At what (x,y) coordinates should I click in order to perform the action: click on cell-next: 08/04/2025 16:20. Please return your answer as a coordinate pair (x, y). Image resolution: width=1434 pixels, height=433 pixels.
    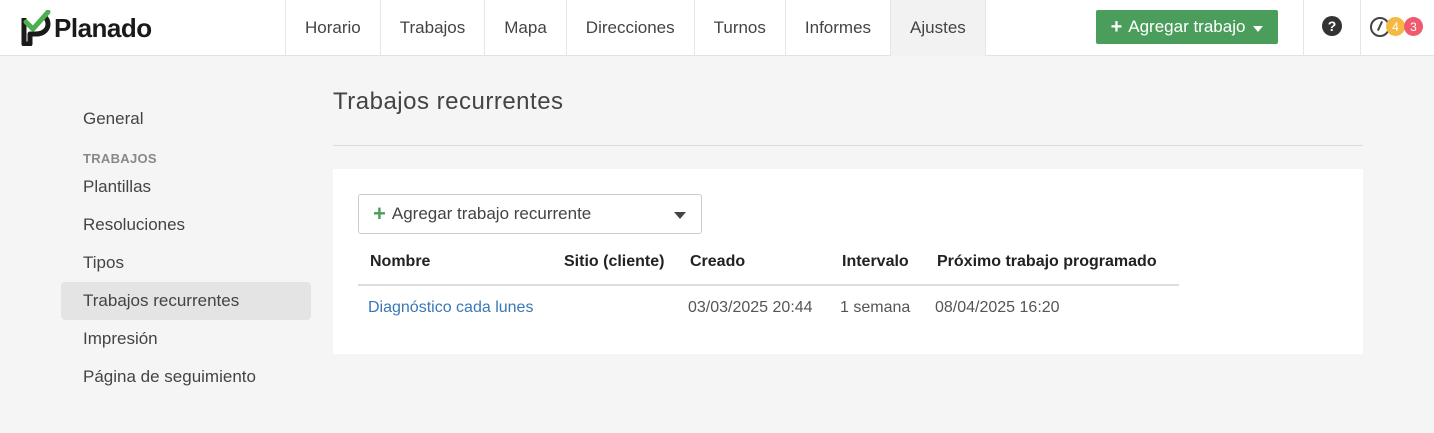
    Looking at the image, I should click on (997, 307).